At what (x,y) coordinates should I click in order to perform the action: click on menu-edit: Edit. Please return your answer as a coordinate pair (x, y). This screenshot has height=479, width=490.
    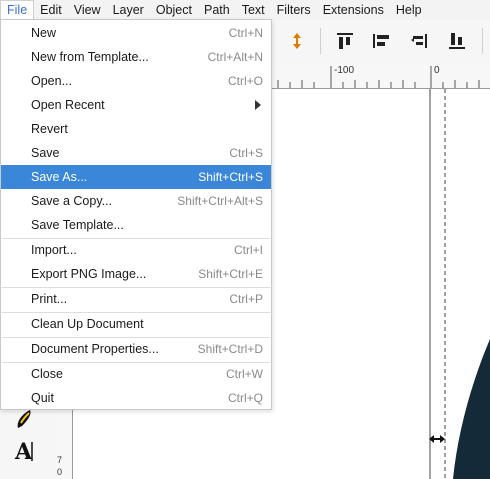
    Looking at the image, I should click on (51, 10).